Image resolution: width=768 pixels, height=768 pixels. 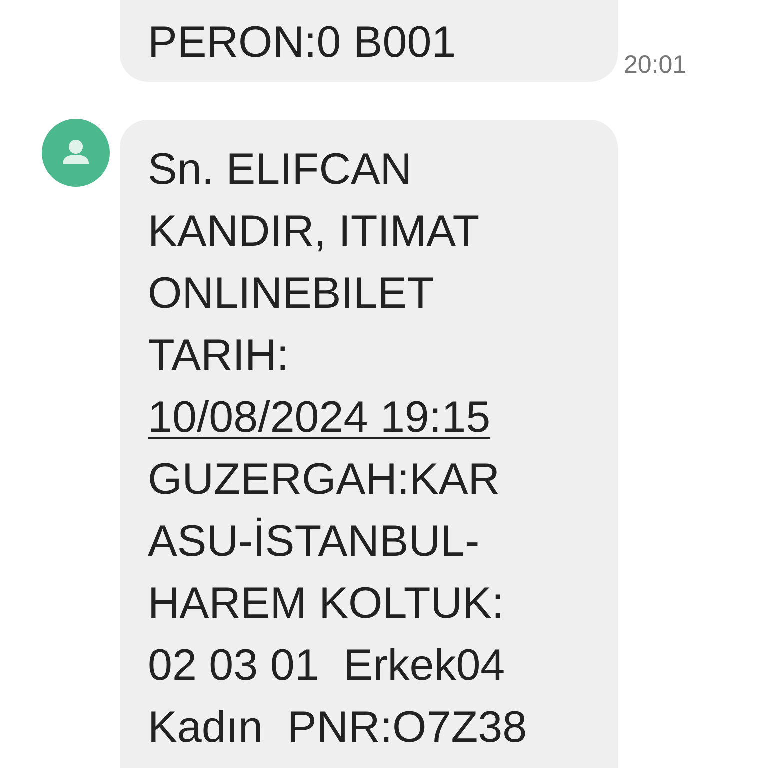 I want to click on date-link: 10/08/2024 19:15, so click(x=319, y=417).